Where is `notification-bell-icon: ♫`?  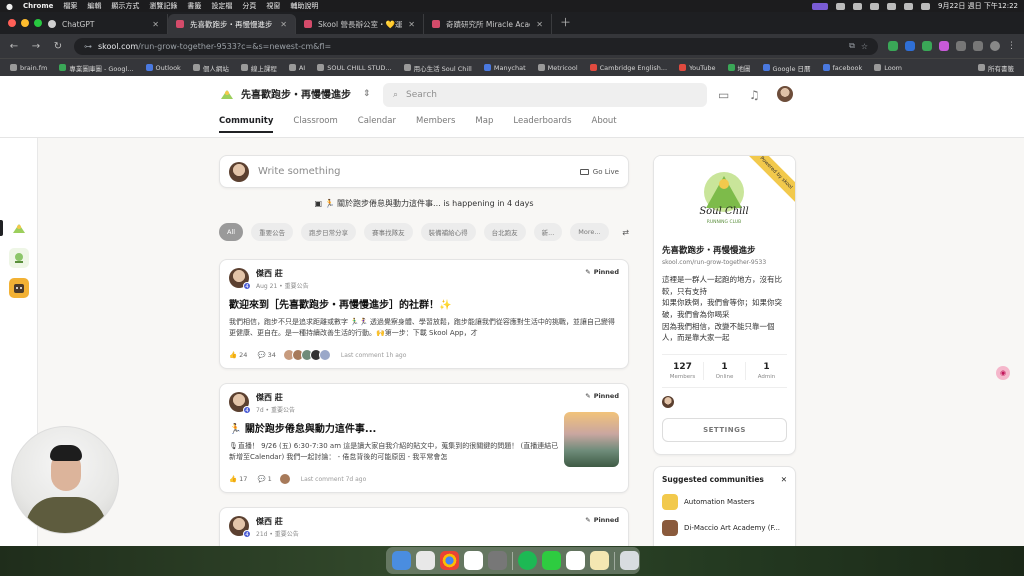
notification-bell-icon: ♫ is located at coordinates (754, 95).